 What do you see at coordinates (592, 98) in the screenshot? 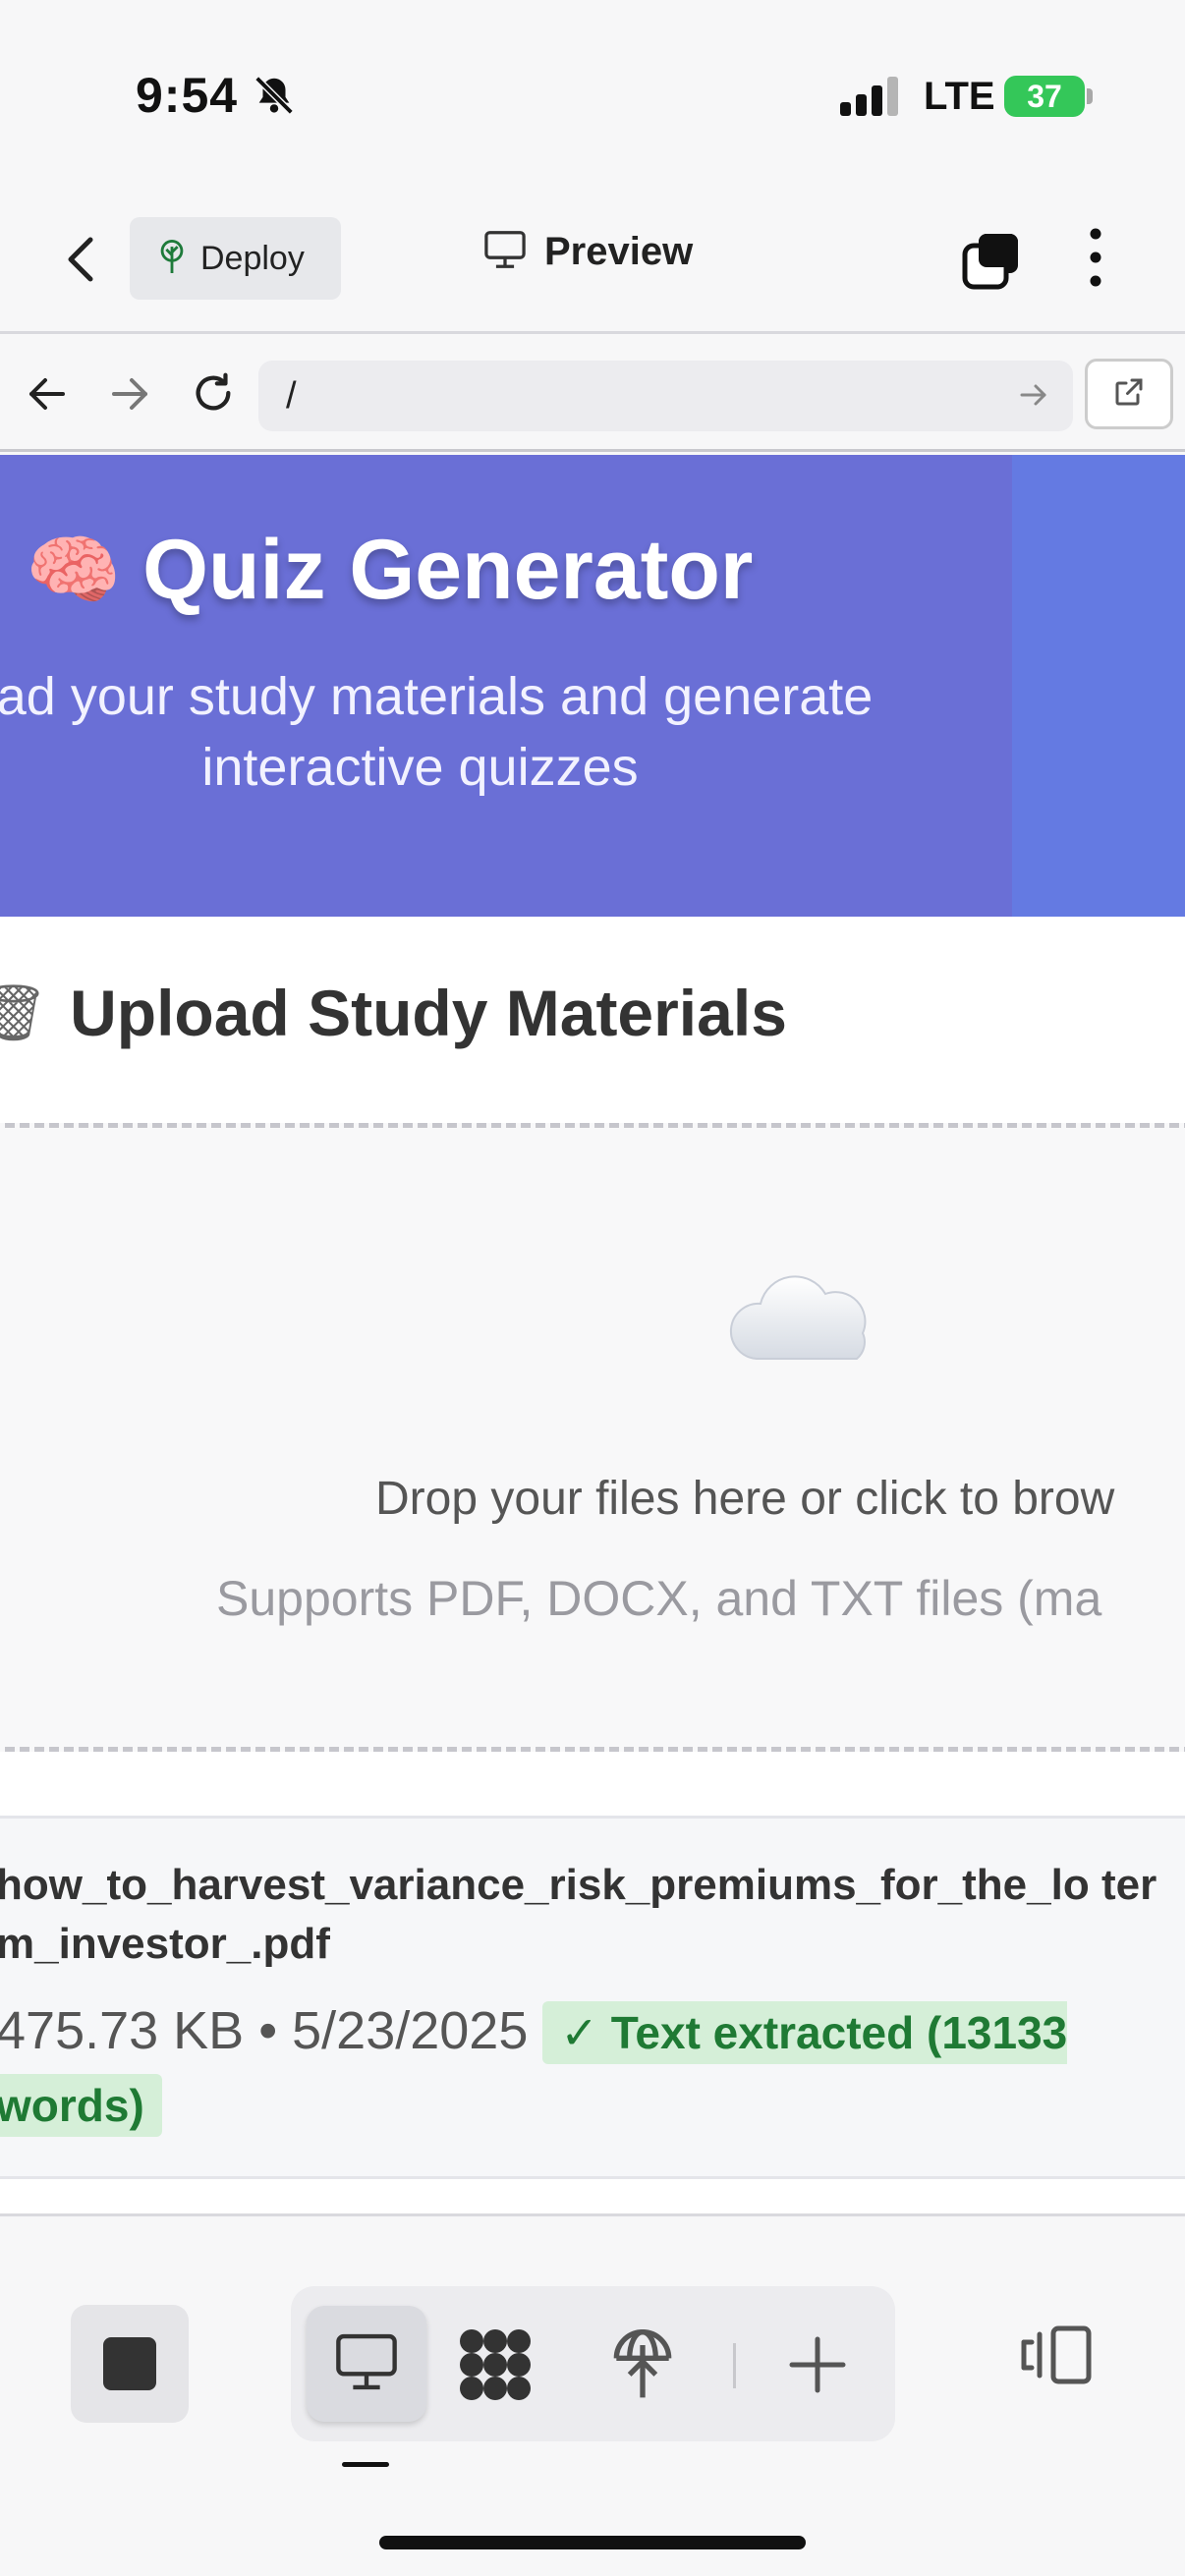
I see `status-bar: 9:54 LTE 37` at bounding box center [592, 98].